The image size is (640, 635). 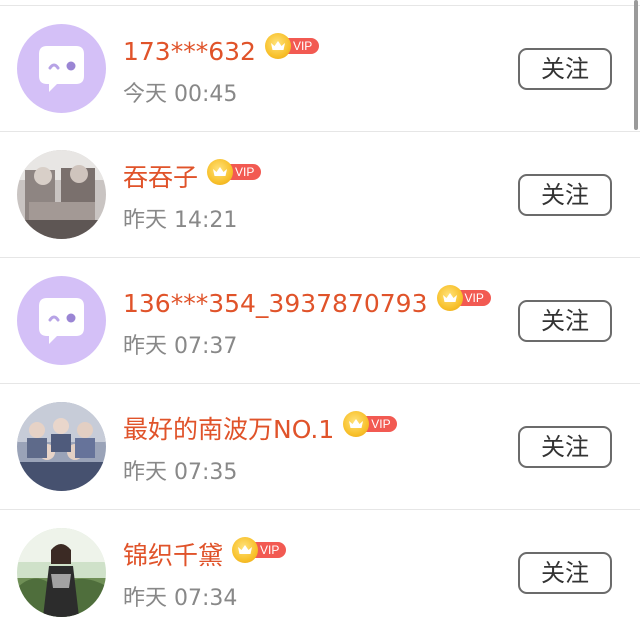 I want to click on username: 173***632, so click(x=189, y=52).